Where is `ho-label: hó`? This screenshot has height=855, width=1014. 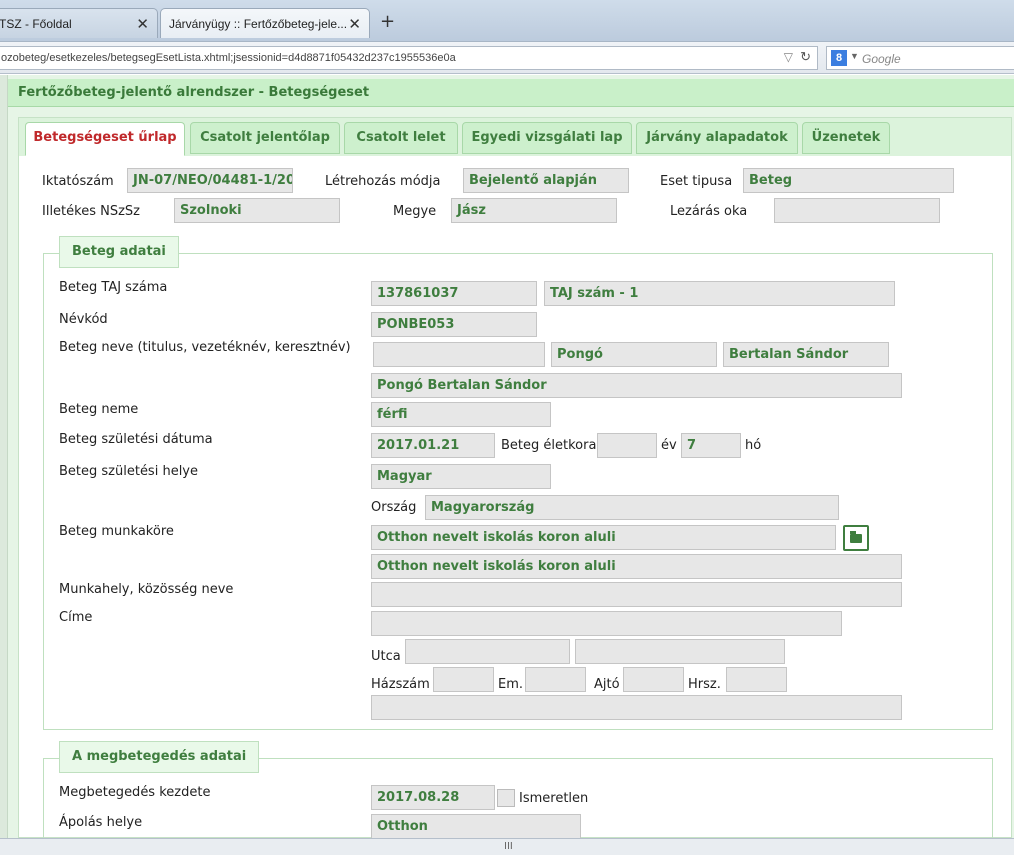
ho-label: hó is located at coordinates (753, 445).